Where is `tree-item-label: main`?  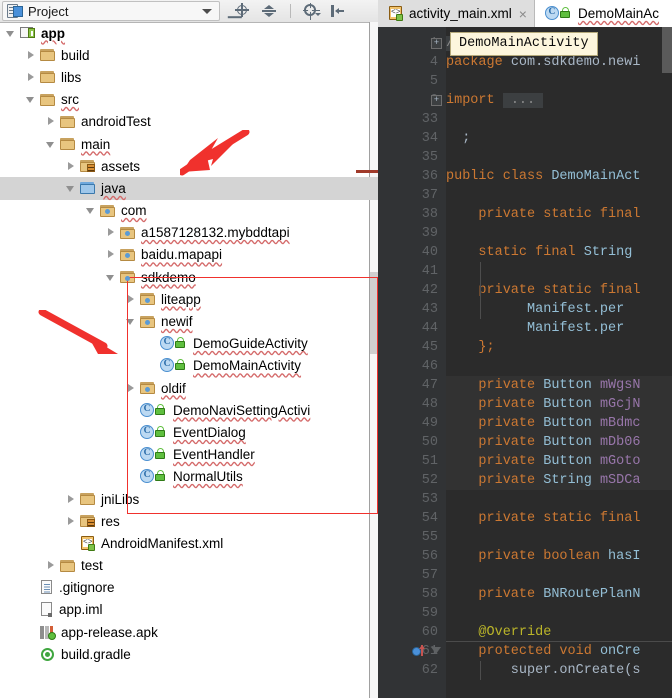
tree-item-label: main is located at coordinates (96, 144).